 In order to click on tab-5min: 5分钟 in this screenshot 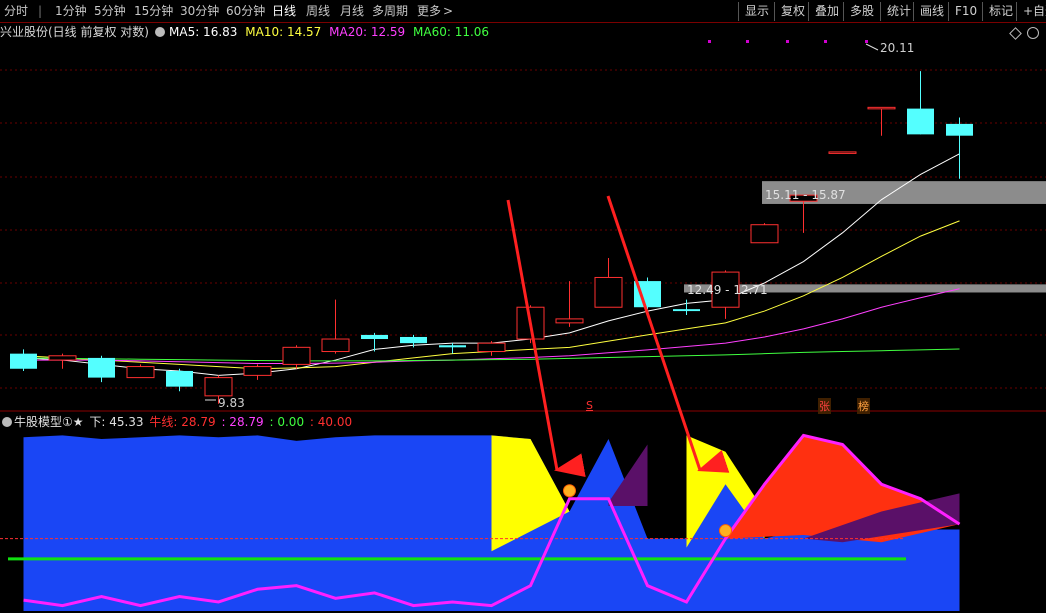, I will do `click(110, 11)`.